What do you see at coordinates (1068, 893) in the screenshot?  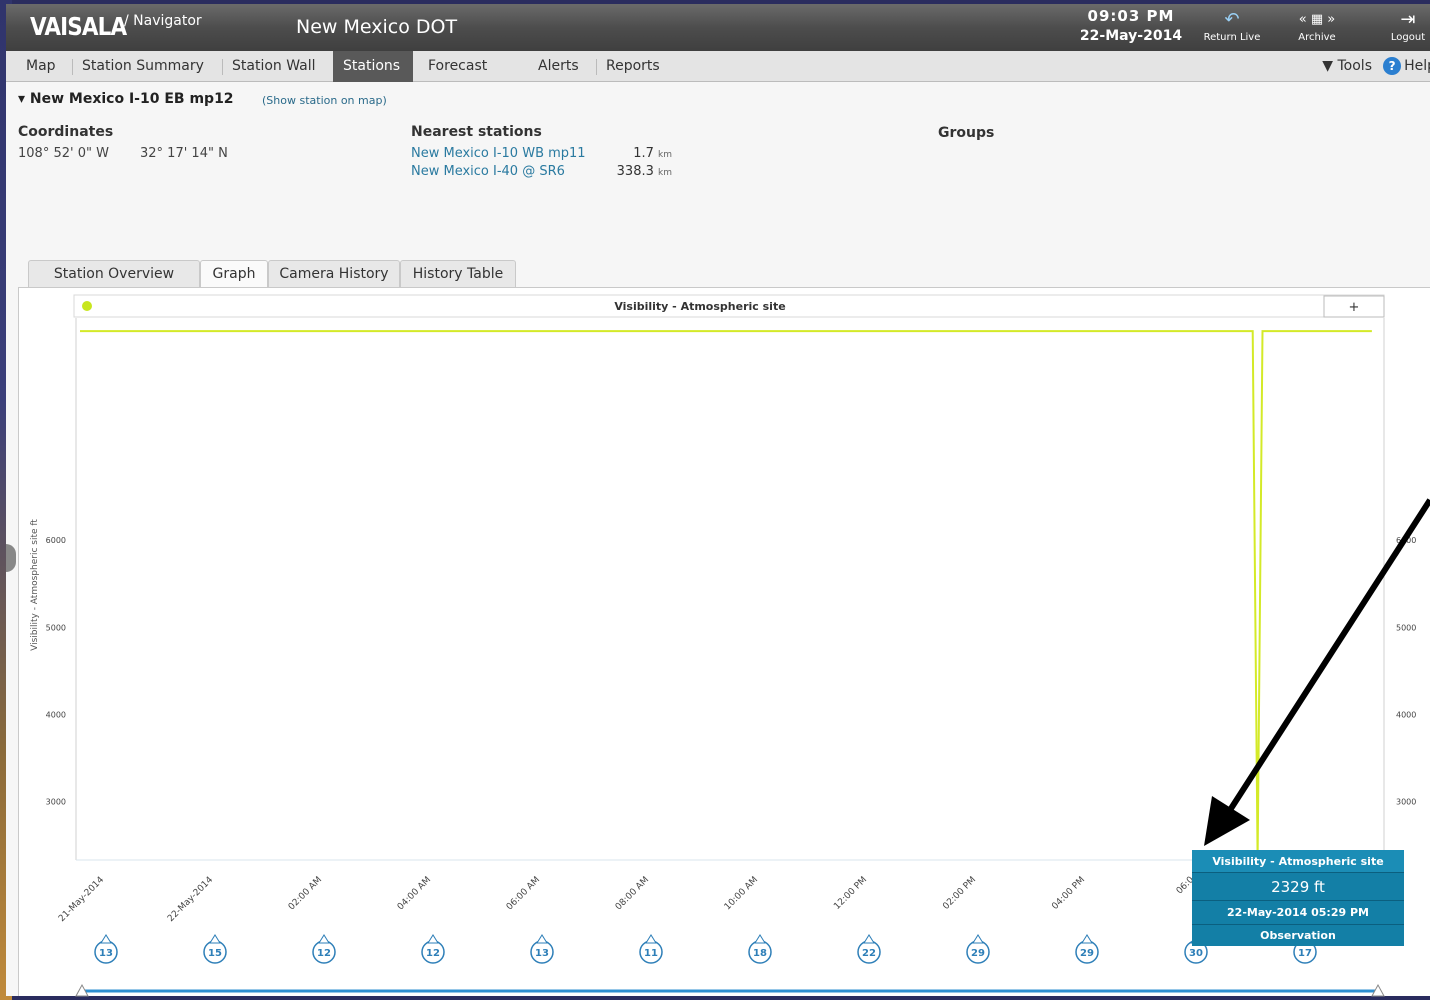 I see `x-tick-label: 04:00 PM` at bounding box center [1068, 893].